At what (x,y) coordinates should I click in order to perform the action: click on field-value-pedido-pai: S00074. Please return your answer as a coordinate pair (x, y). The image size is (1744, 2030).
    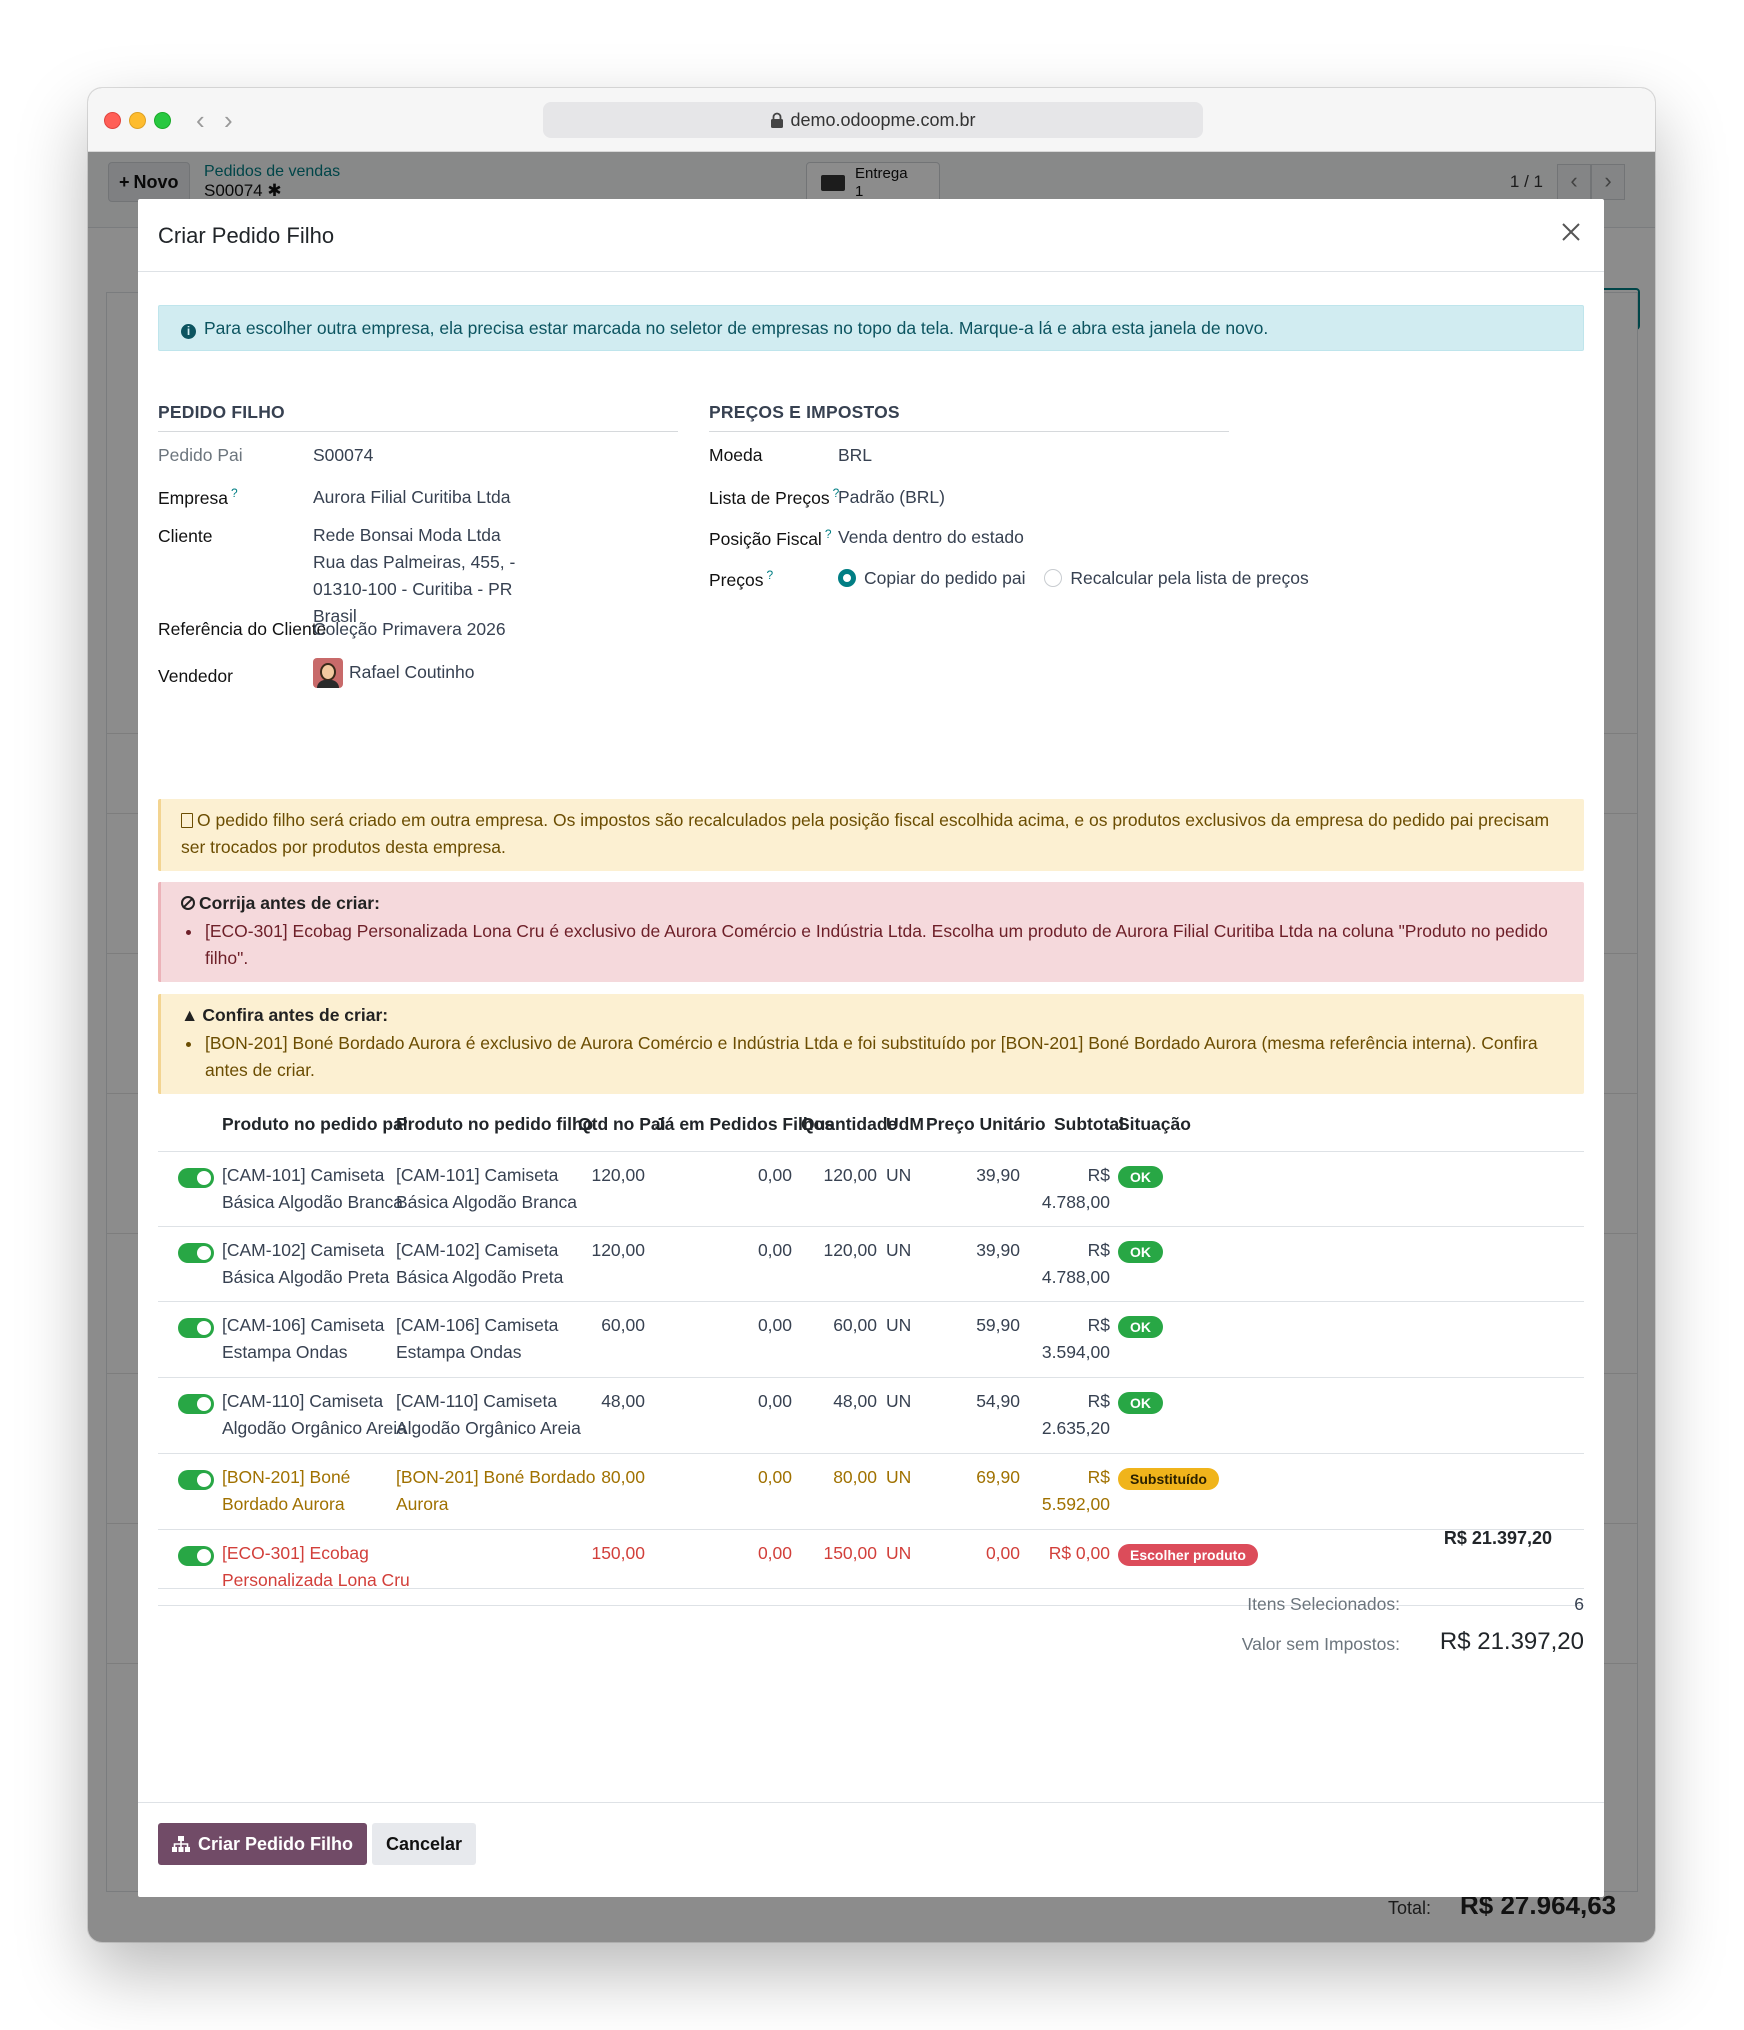
    Looking at the image, I should click on (343, 455).